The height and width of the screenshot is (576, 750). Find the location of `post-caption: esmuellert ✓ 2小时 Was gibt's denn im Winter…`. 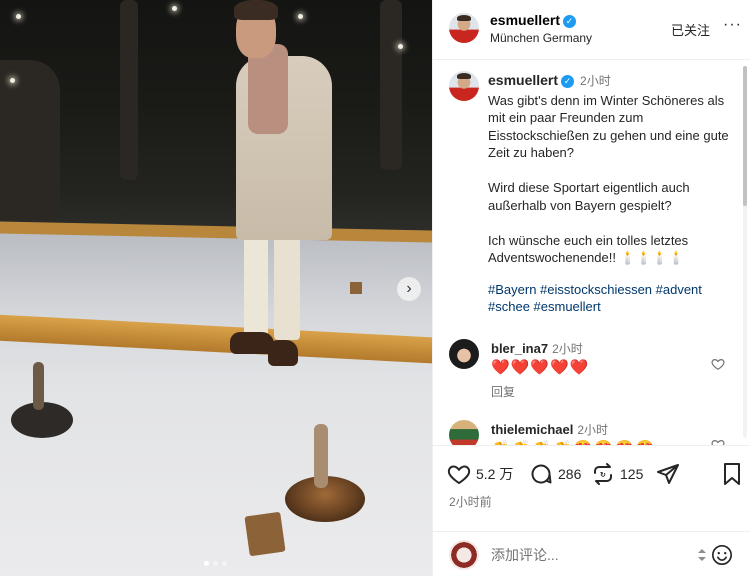

post-caption: esmuellert ✓ 2小时 Was gibt's denn im Winter… is located at coordinates (613, 194).